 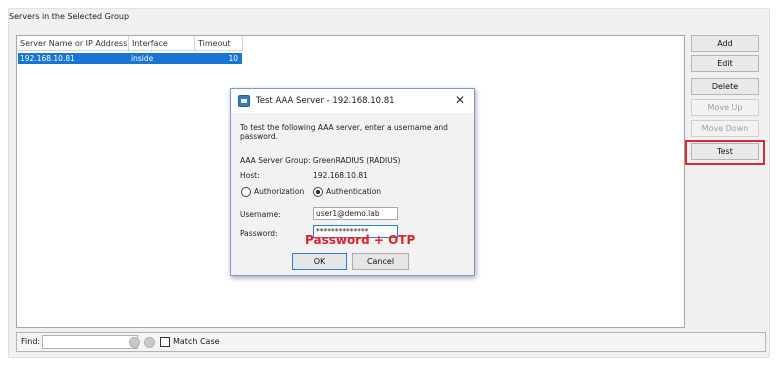 What do you see at coordinates (380, 261) in the screenshot?
I see `cancel-button: Cancel` at bounding box center [380, 261].